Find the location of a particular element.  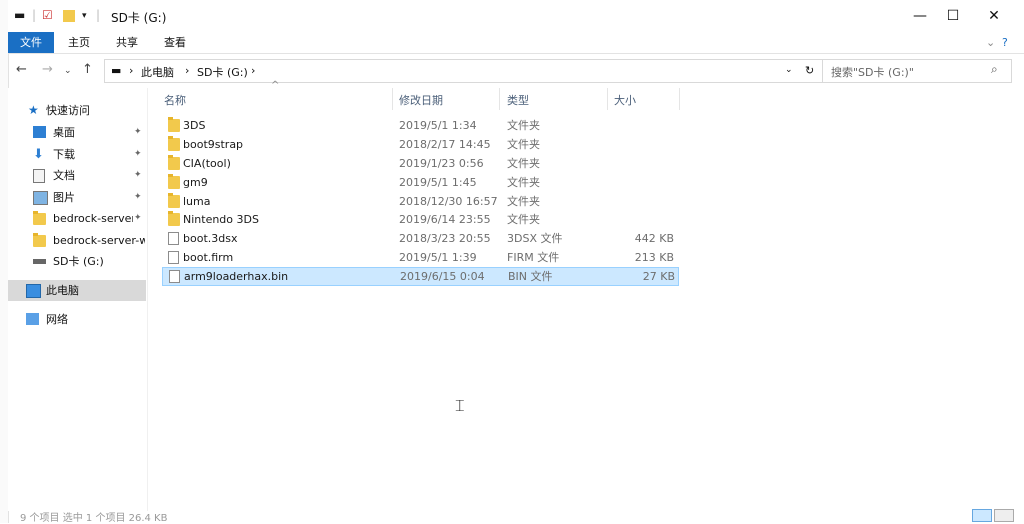

table-row: luma 2018/12/30 16:57 文件夹 is located at coordinates (419, 201).